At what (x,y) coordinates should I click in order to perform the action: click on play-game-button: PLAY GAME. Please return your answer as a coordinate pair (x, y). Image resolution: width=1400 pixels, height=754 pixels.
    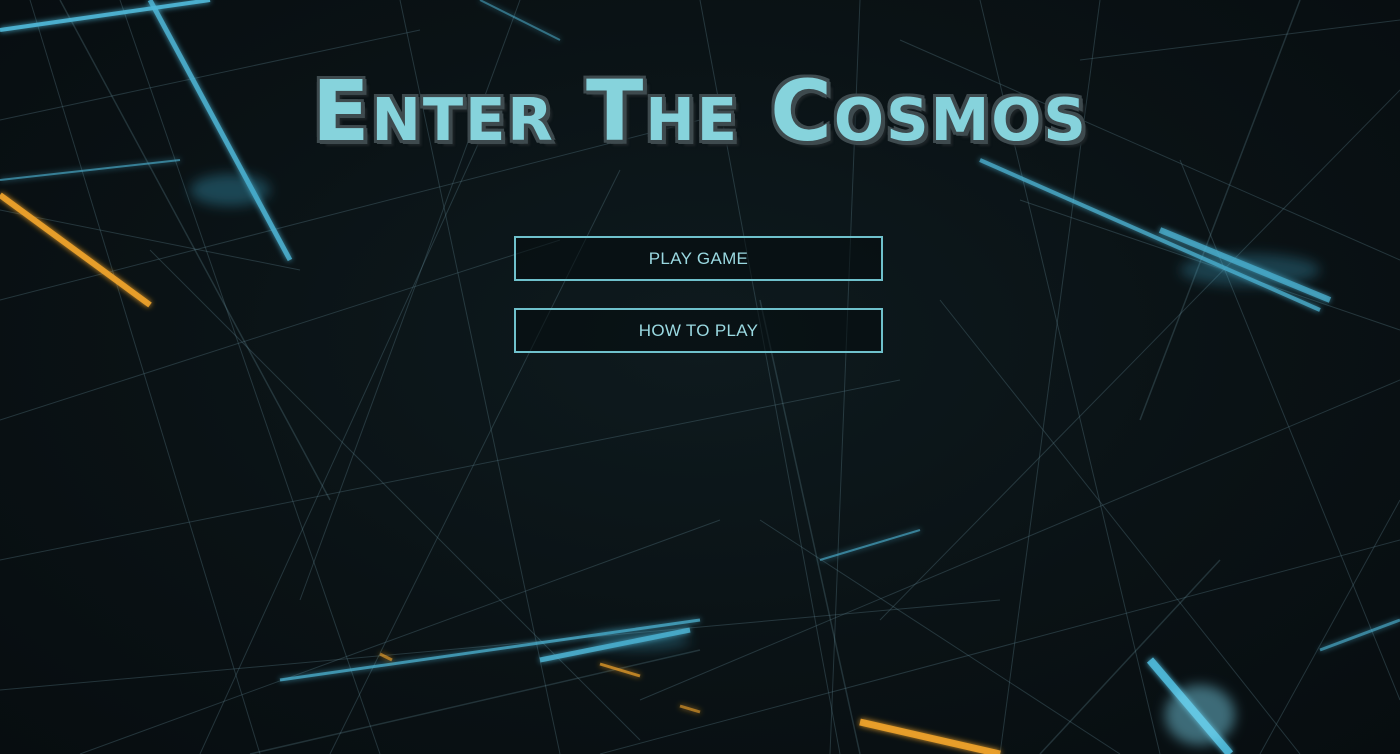
    Looking at the image, I should click on (698, 258).